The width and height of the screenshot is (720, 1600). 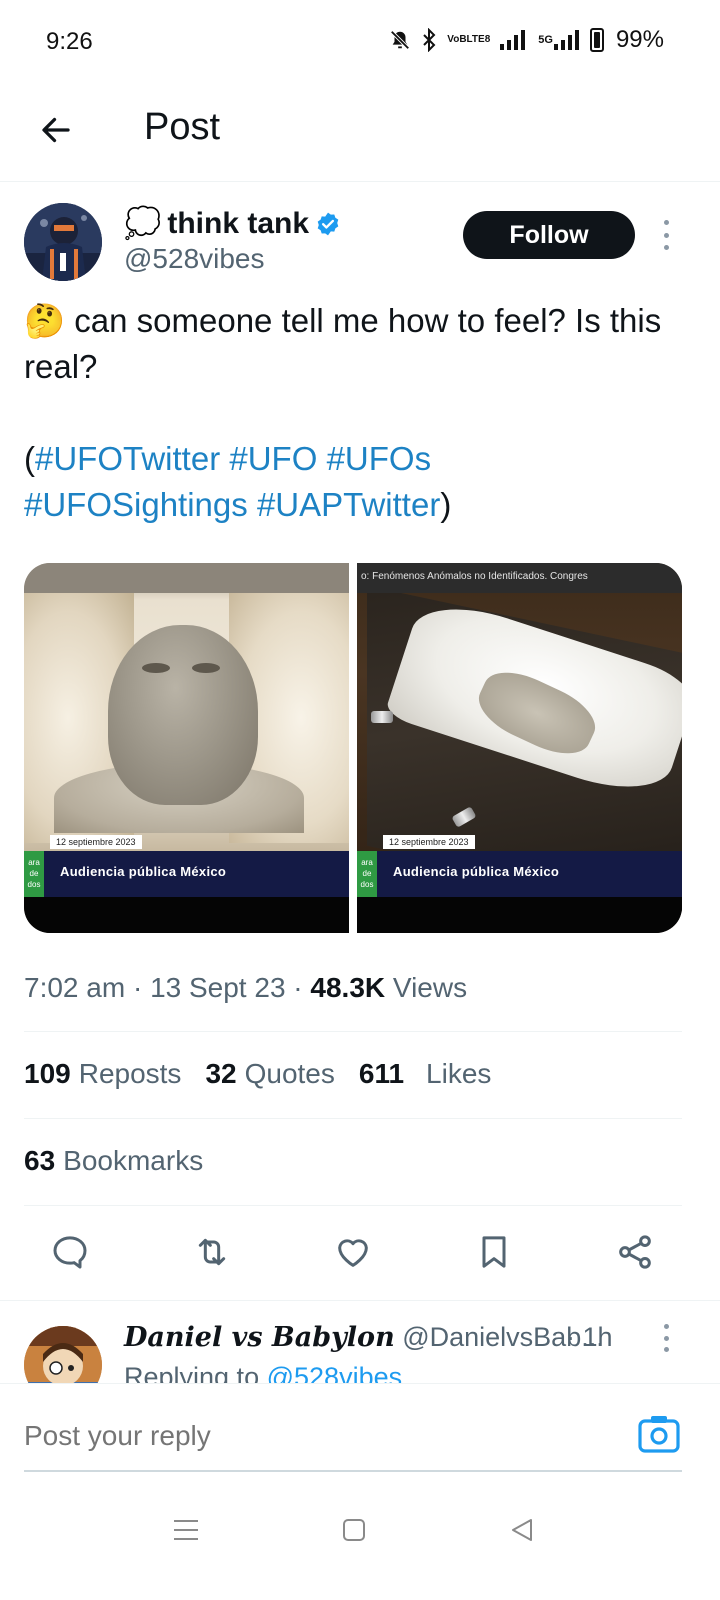 What do you see at coordinates (102, 1074) in the screenshot?
I see `reposts-stat: 109 Reposts` at bounding box center [102, 1074].